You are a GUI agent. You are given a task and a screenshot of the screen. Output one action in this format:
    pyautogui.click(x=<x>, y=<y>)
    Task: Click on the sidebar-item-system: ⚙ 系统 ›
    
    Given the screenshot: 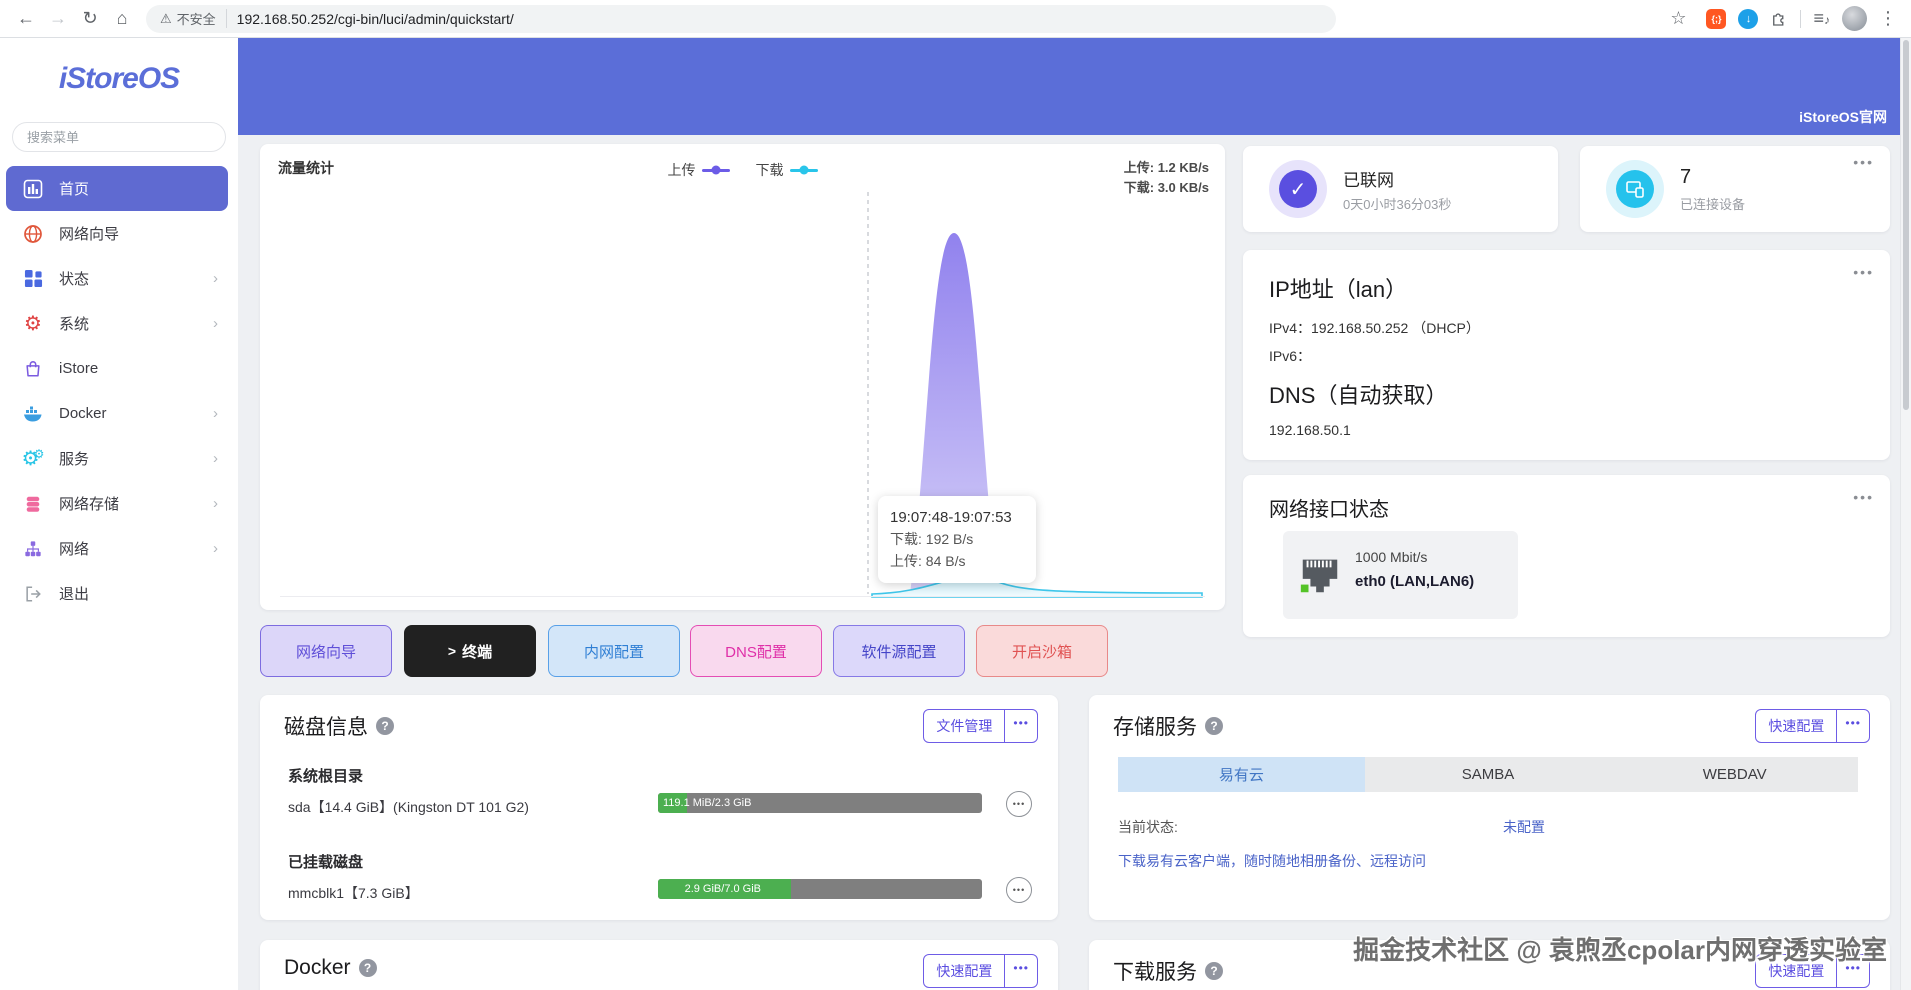 What is the action you would take?
    pyautogui.click(x=117, y=323)
    